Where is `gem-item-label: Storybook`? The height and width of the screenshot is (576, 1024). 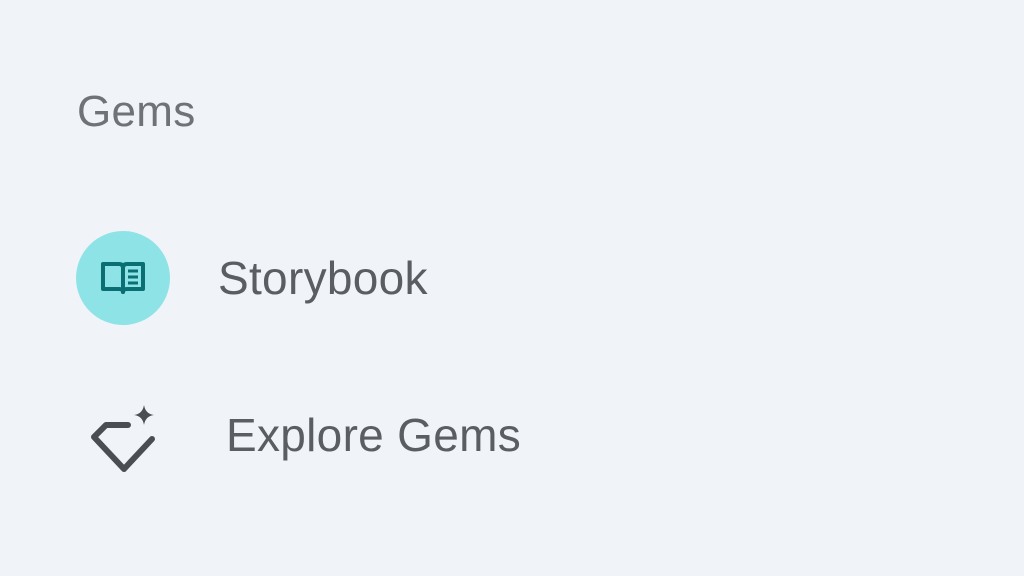 gem-item-label: Storybook is located at coordinates (323, 278).